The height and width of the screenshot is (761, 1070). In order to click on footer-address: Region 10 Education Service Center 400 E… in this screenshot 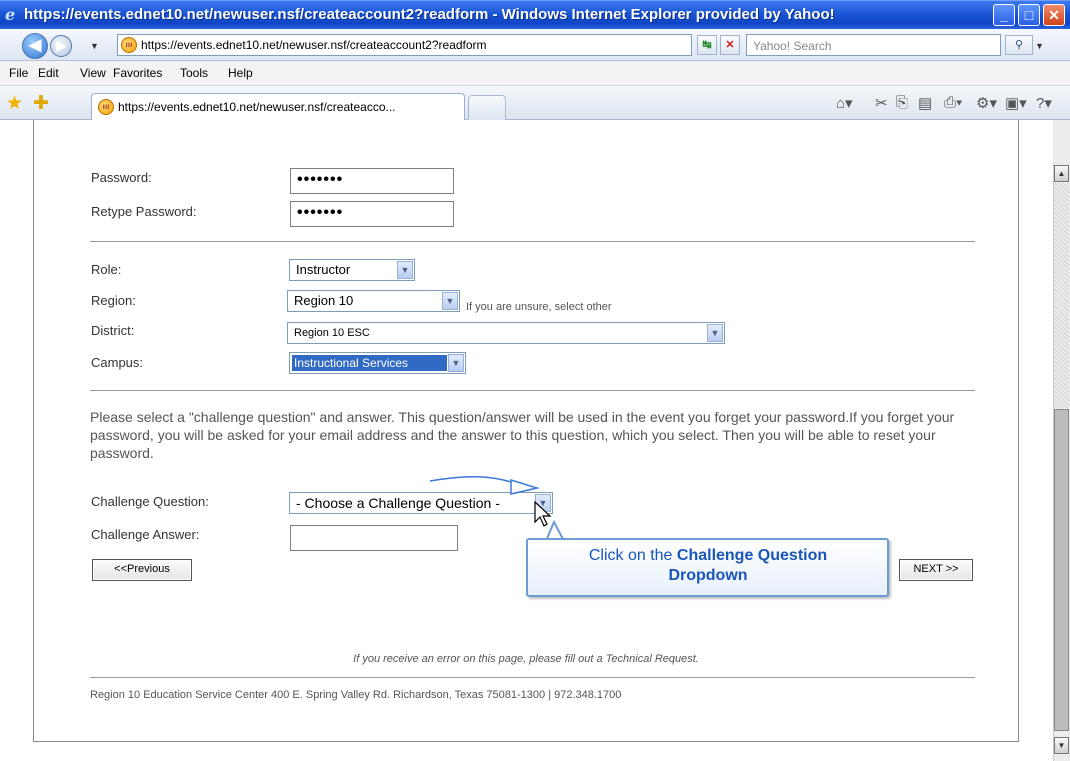, I will do `click(356, 695)`.